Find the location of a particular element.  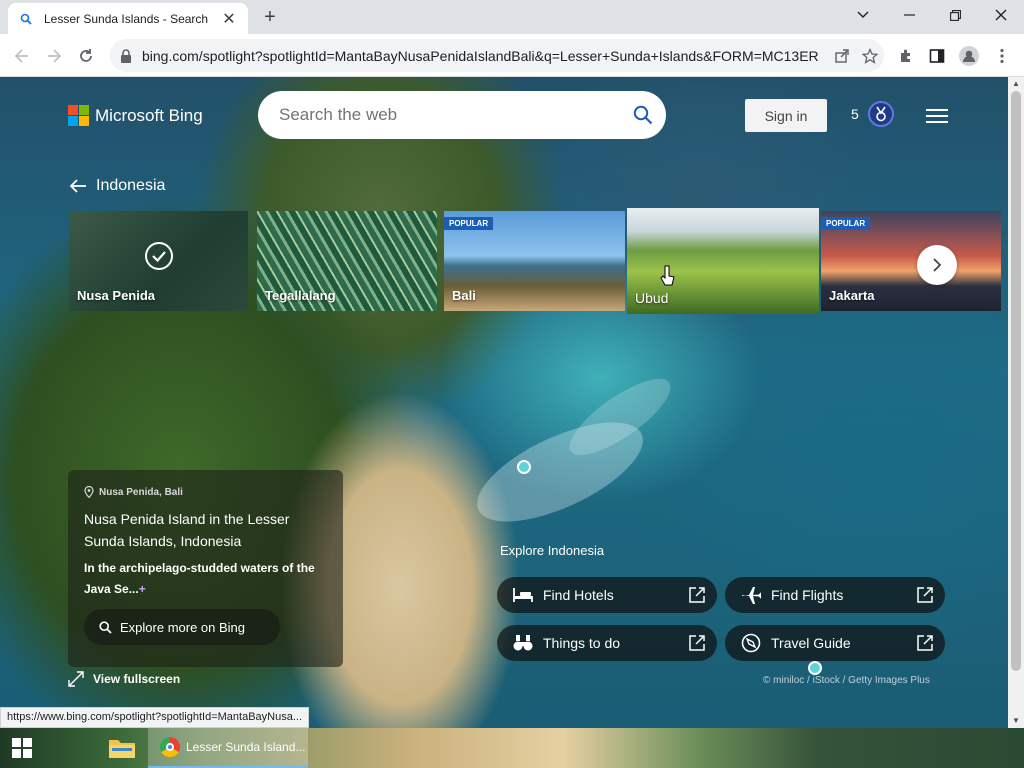

carousel-card-nusa-penida: Nusa Penida is located at coordinates (158, 261).